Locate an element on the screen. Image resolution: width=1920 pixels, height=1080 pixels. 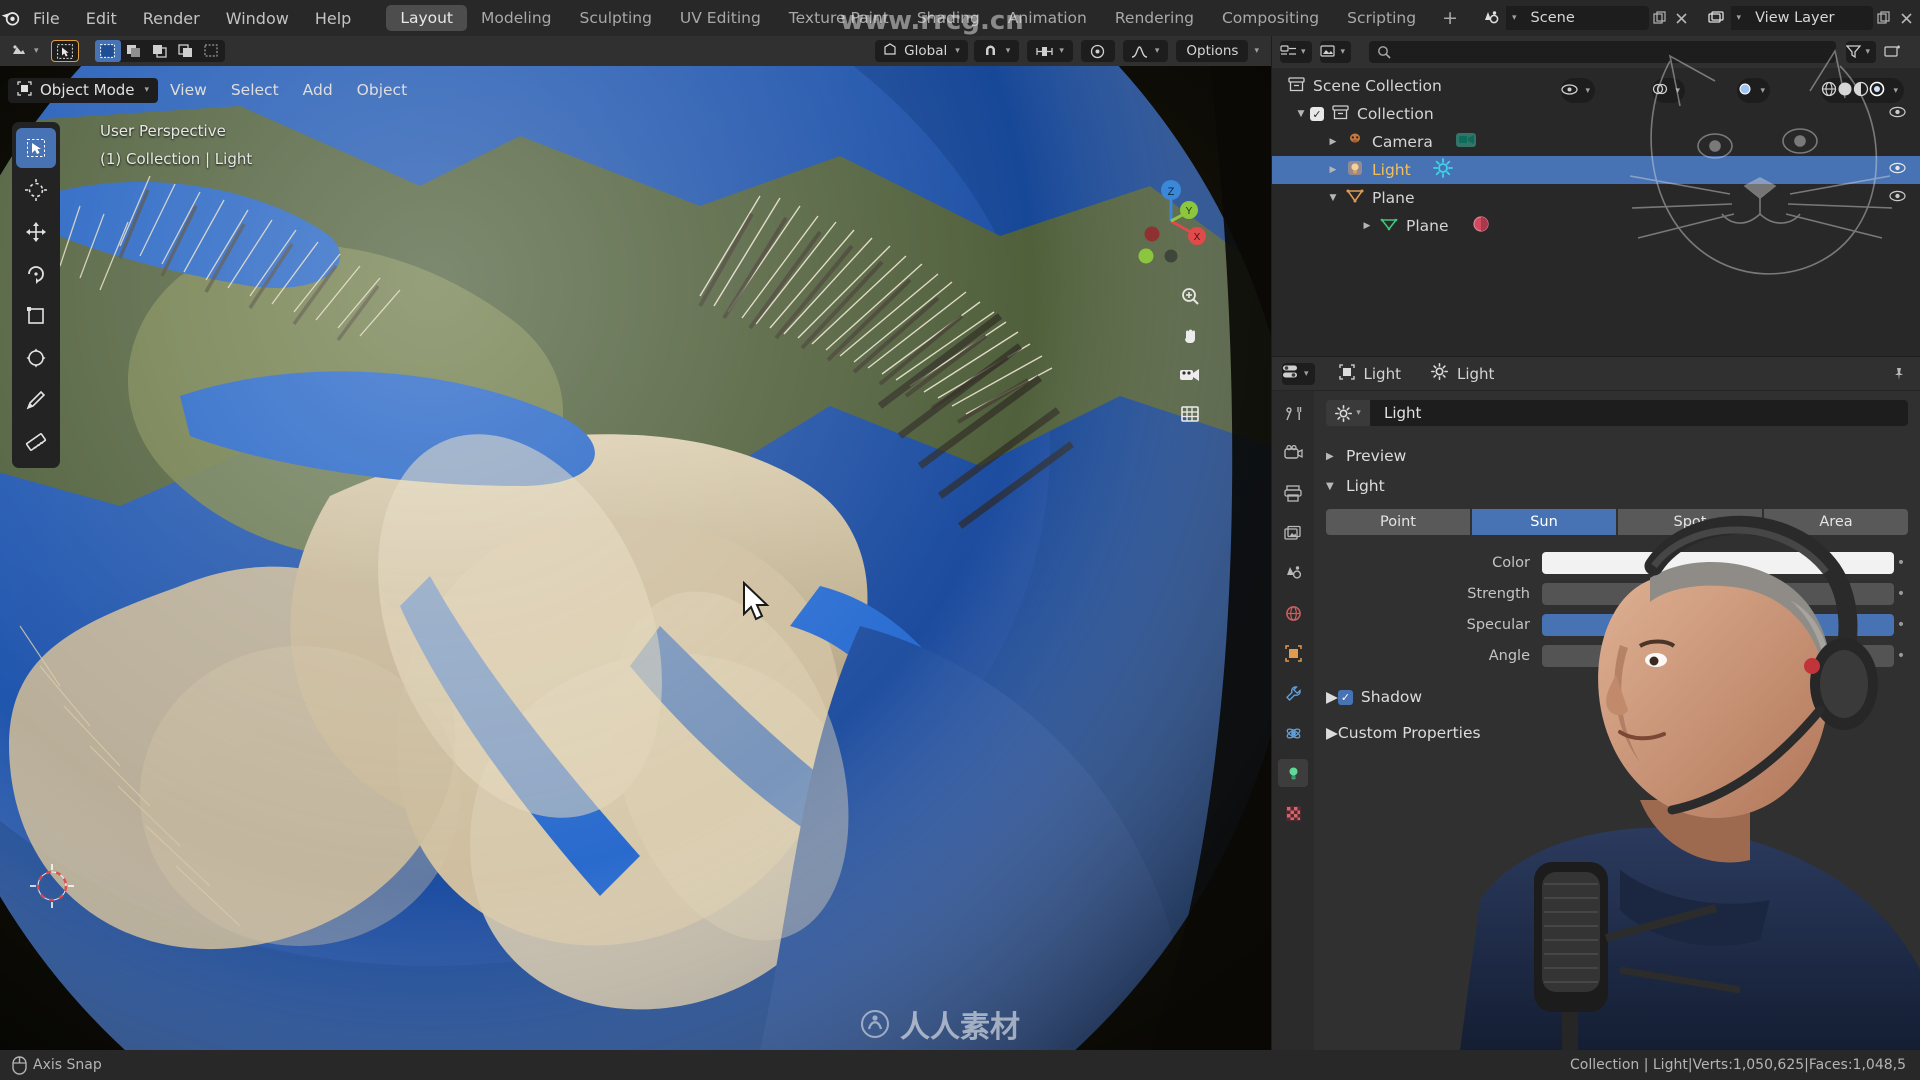
outliner-row-collection: ▼ ✓ Collection is located at coordinates (1596, 114).